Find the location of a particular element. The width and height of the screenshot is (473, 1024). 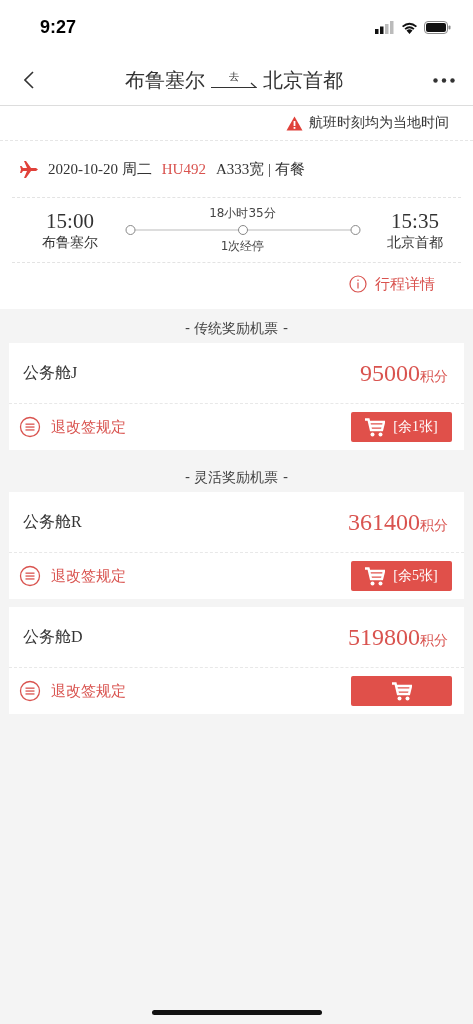

battery-icon is located at coordinates (437, 27).